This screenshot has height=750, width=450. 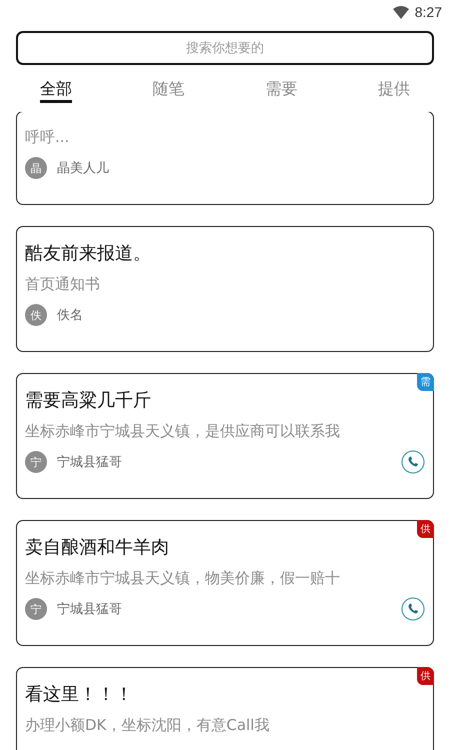 I want to click on clock-time: 8:27, so click(x=428, y=12).